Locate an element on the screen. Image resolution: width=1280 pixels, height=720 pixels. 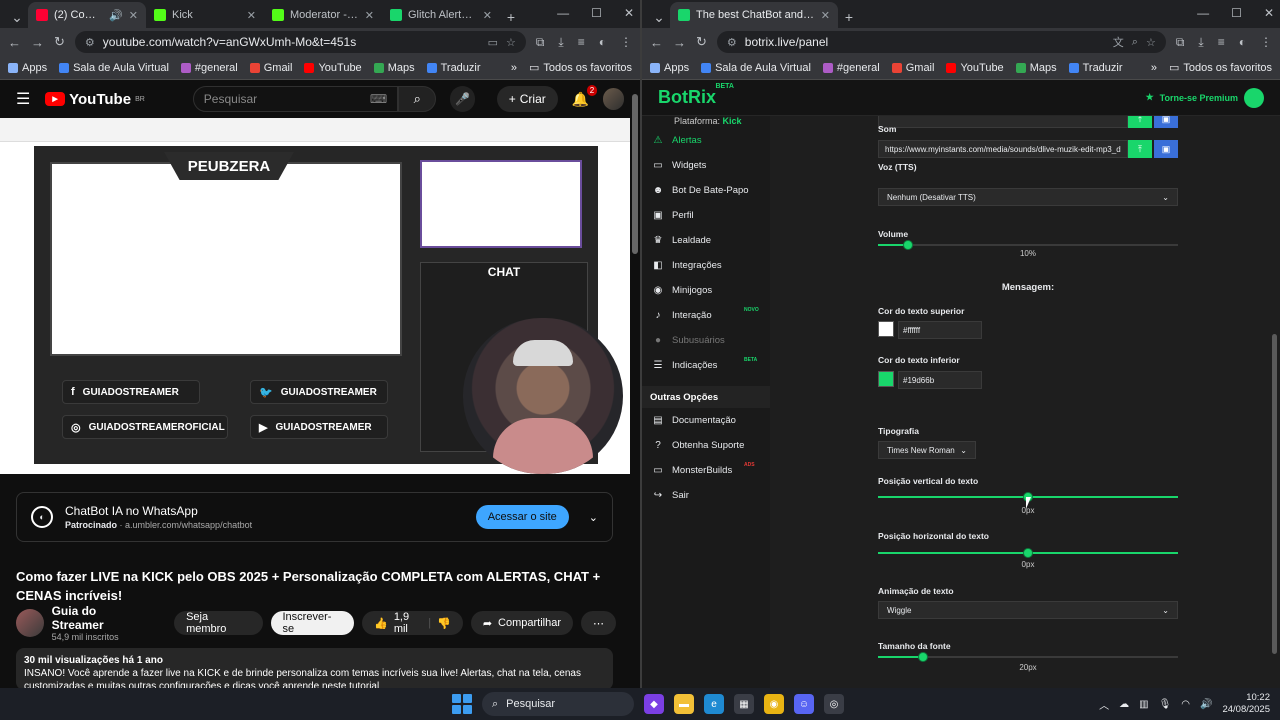
gallery-image-button: ▣ is located at coordinates (1166, 122).